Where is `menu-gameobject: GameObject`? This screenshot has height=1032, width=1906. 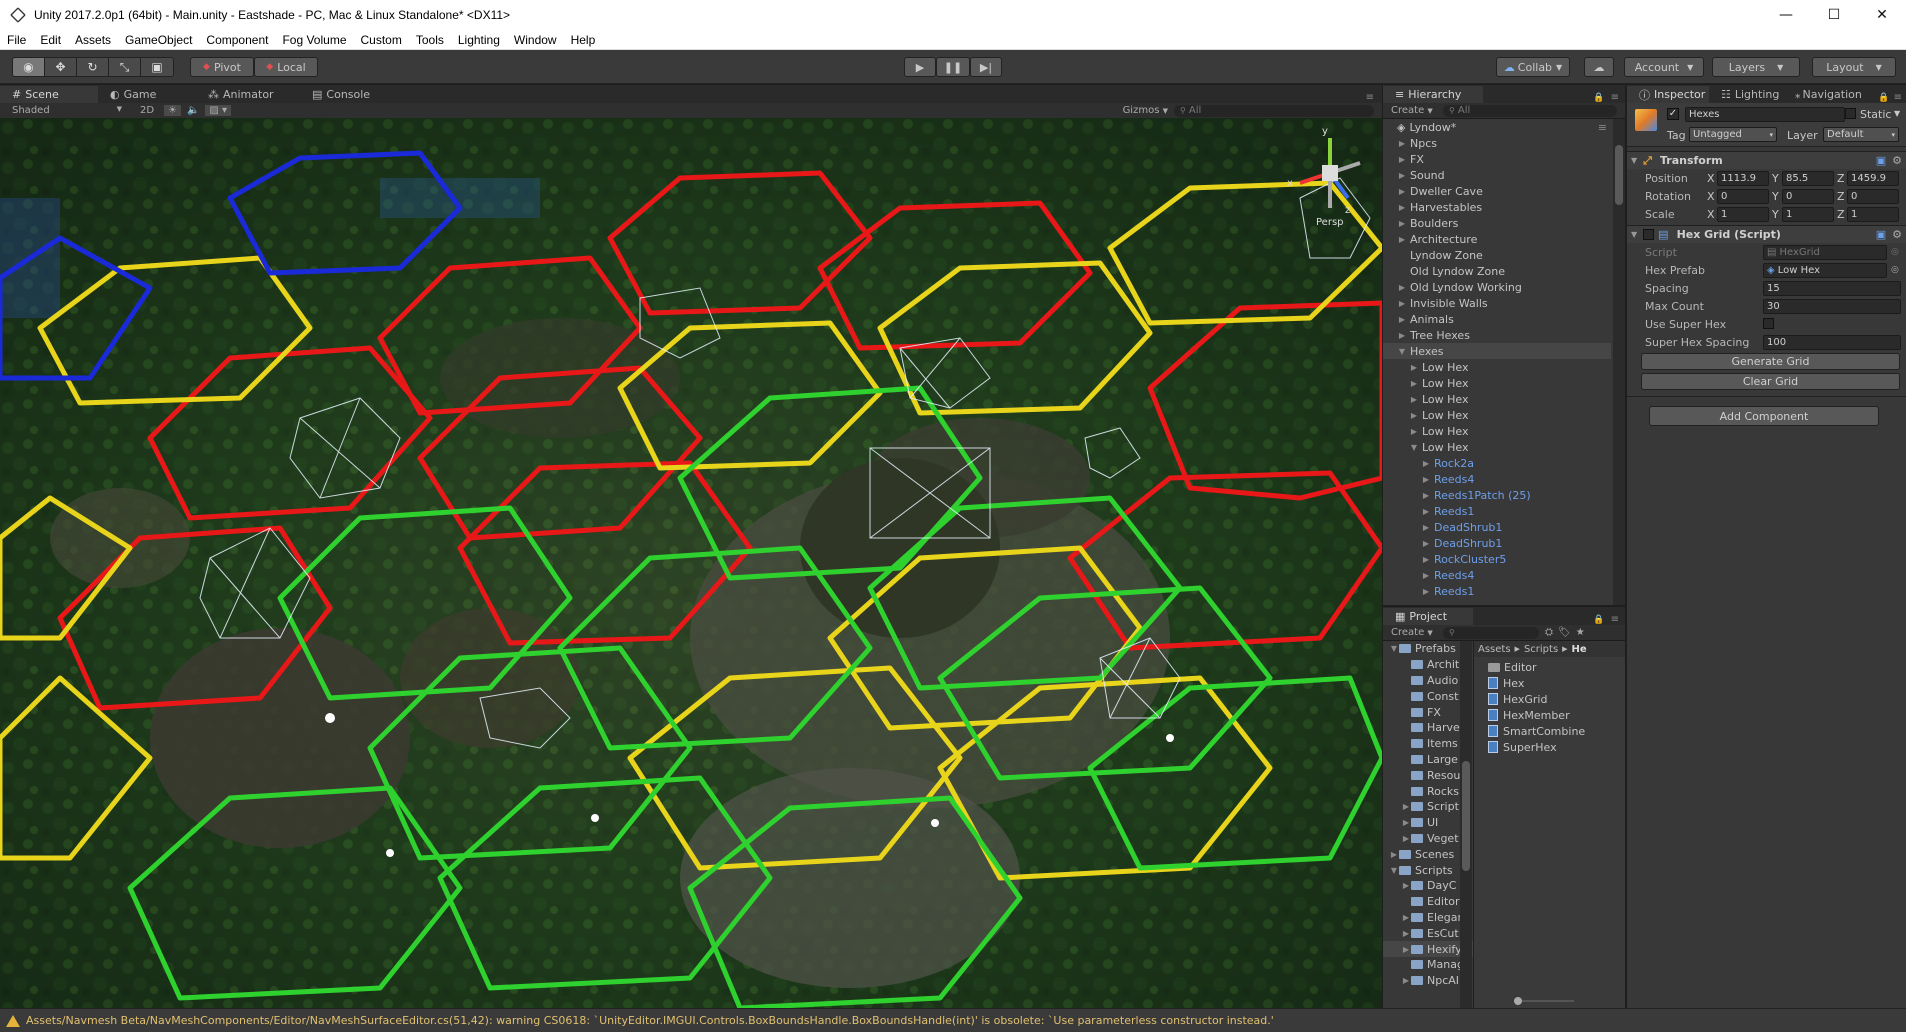 menu-gameobject: GameObject is located at coordinates (158, 40).